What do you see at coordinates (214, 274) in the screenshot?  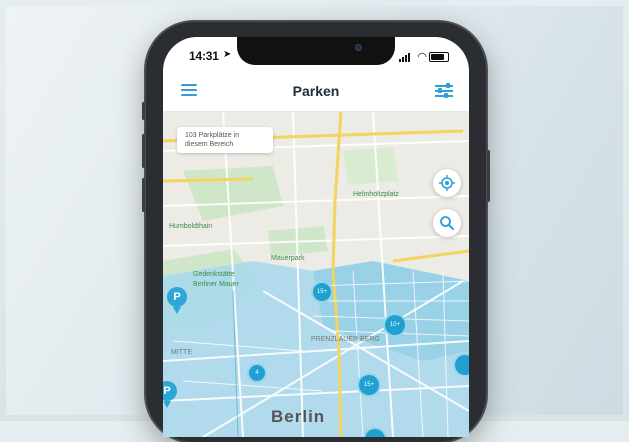 I see `map-label-gedenkstaette: Gedenkstätte` at bounding box center [214, 274].